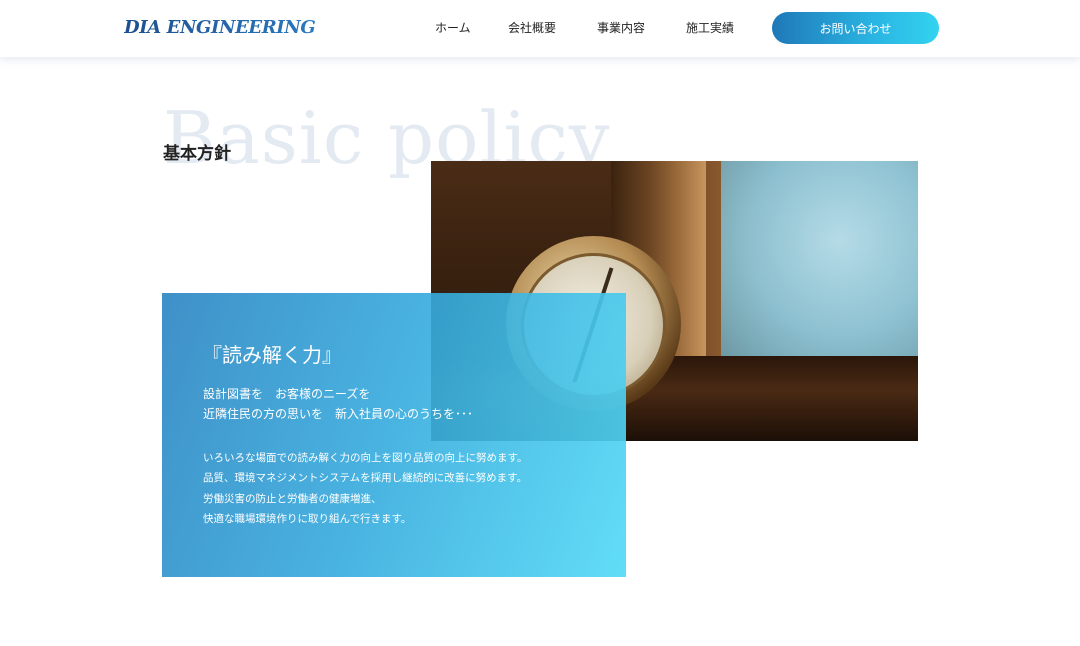 This screenshot has height=646, width=1080. What do you see at coordinates (272, 355) in the screenshot?
I see `policy-heading: 『読み解く力』` at bounding box center [272, 355].